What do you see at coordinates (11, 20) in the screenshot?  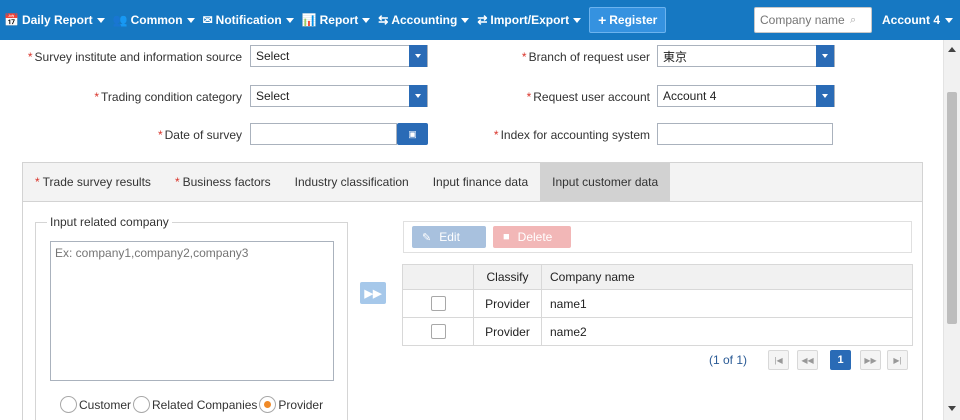 I see `calendar-icon: 📅` at bounding box center [11, 20].